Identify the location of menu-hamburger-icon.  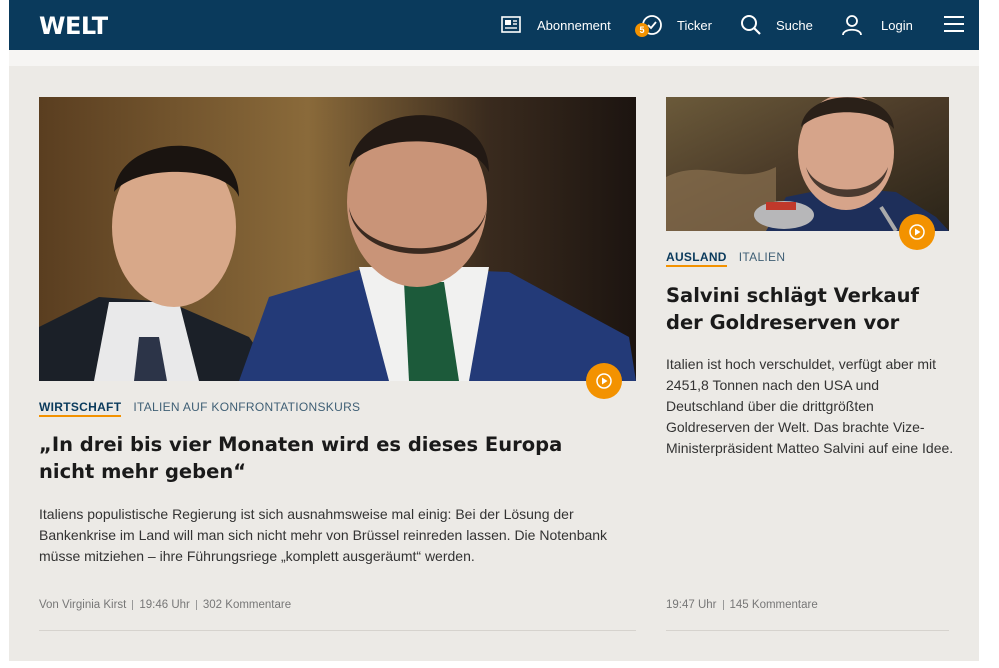
(954, 25).